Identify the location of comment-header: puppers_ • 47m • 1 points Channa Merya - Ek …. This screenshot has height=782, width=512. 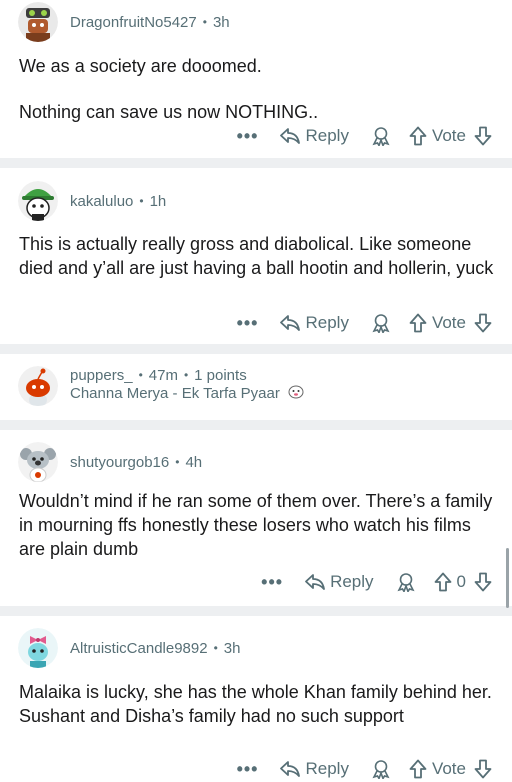
(161, 388).